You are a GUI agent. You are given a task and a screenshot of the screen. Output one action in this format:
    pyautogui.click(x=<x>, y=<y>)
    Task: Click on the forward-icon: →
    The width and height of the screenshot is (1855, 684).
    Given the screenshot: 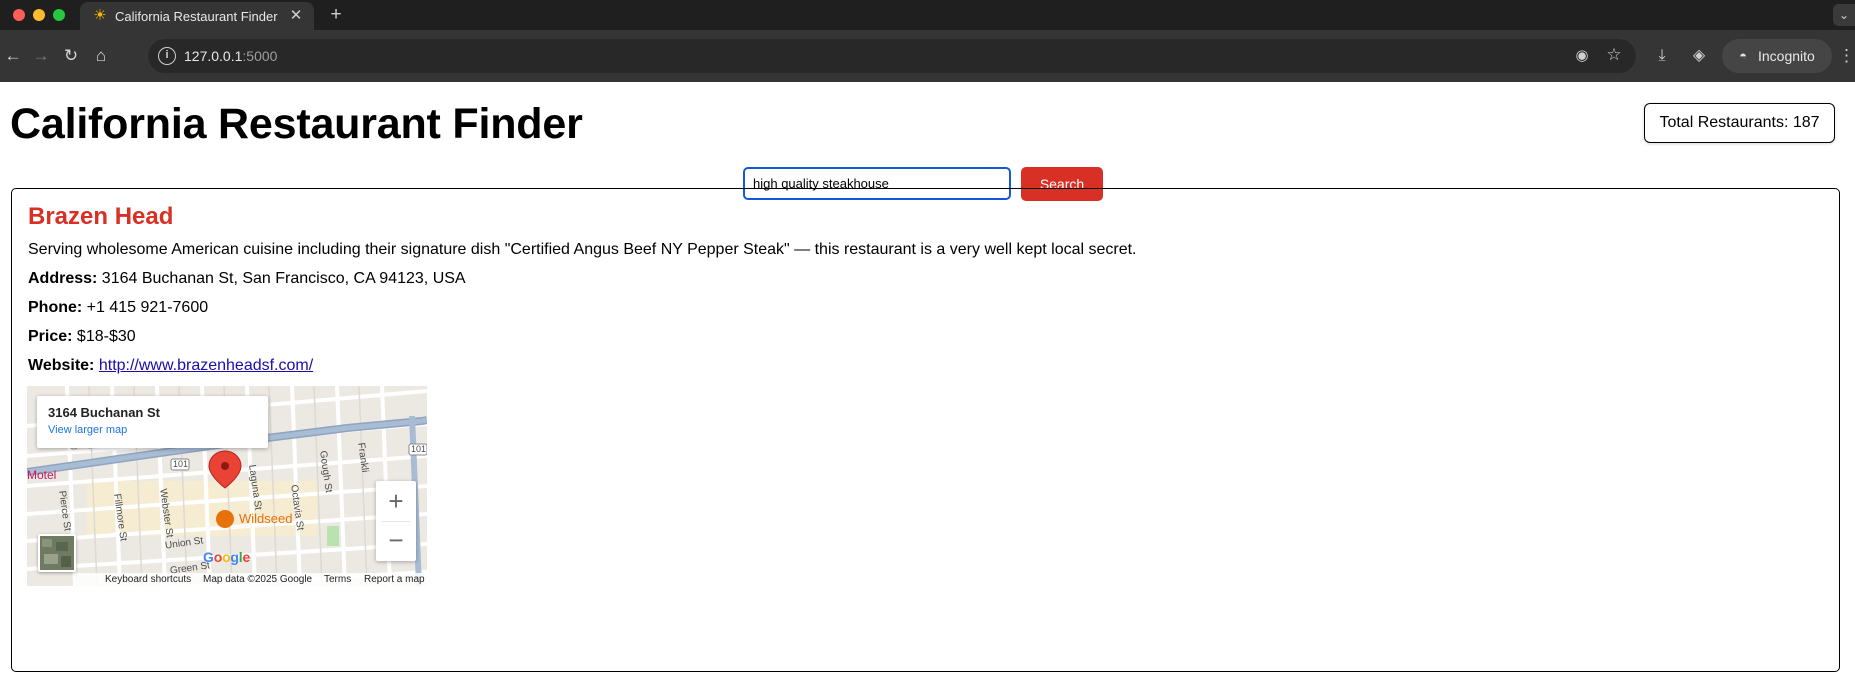 What is the action you would take?
    pyautogui.click(x=41, y=56)
    